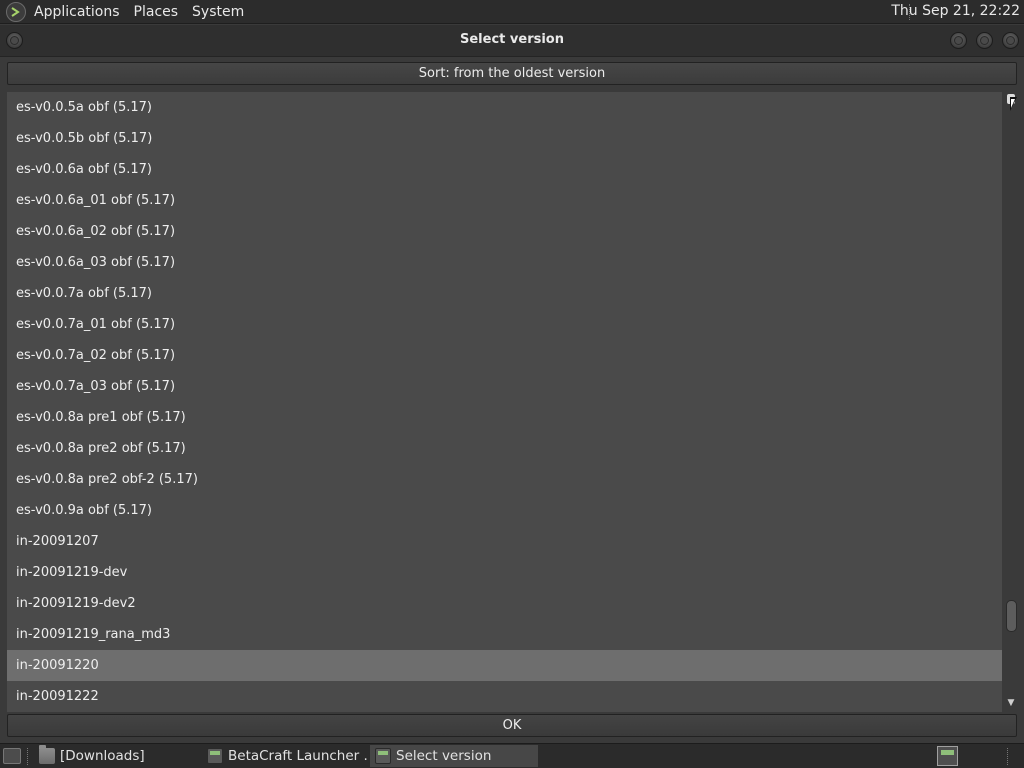 The width and height of the screenshot is (1024, 768). I want to click on taskbar-separator, so click(27, 756).